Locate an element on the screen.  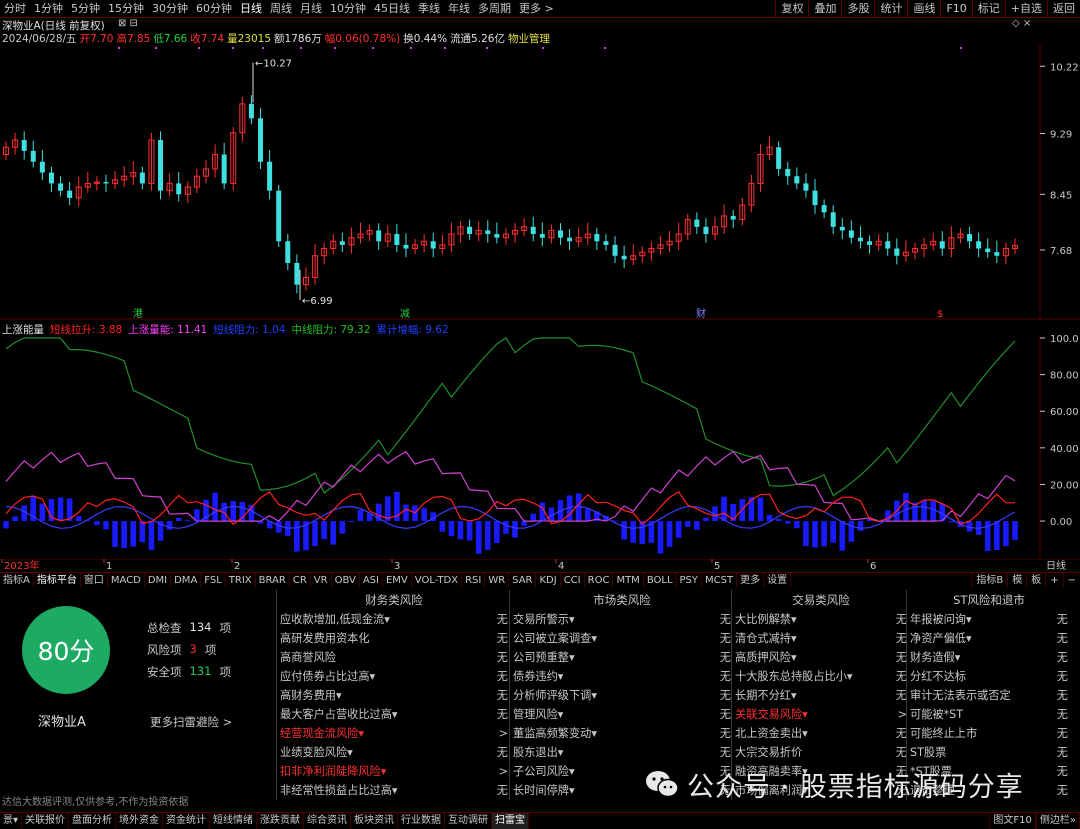
indicator-right-tab-0: 指标B is located at coordinates (989, 580).